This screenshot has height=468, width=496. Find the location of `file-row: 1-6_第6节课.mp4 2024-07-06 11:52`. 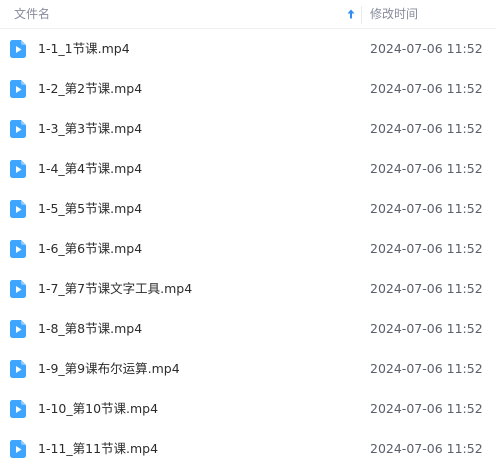

file-row: 1-6_第6节课.mp4 2024-07-06 11:52 is located at coordinates (248, 249).